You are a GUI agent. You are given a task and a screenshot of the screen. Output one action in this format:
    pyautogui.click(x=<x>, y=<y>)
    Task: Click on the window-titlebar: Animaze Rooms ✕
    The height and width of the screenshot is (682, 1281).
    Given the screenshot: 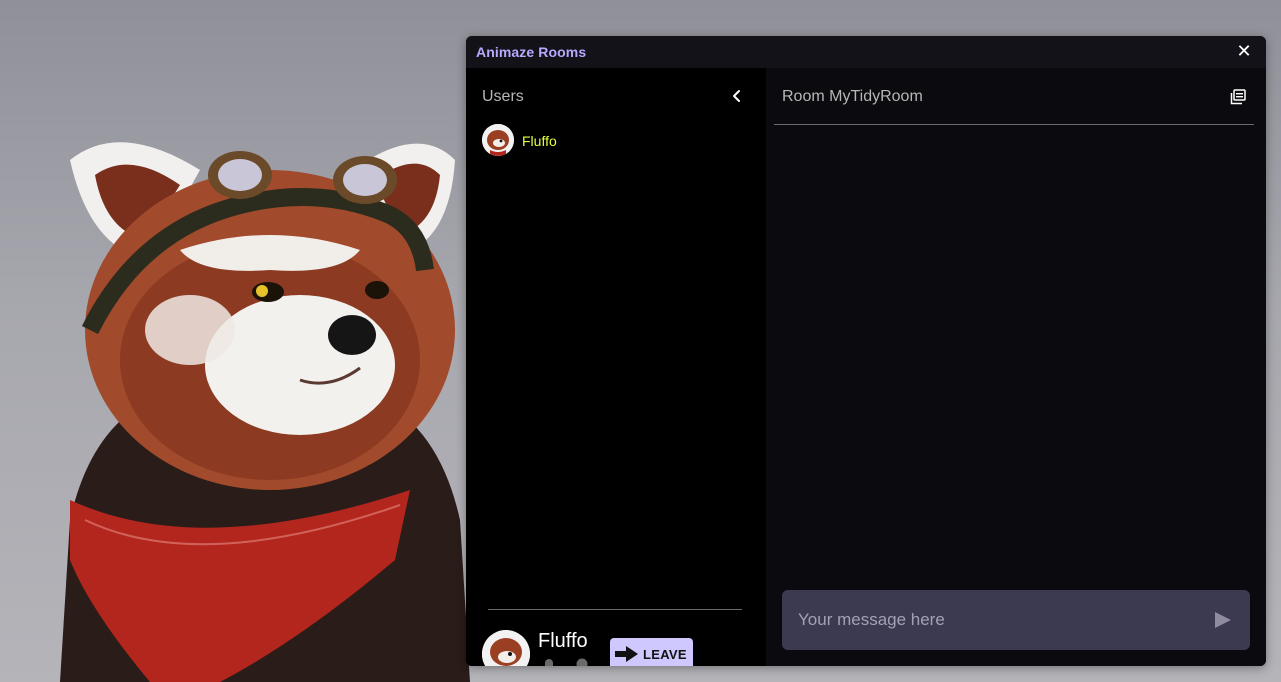 What is the action you would take?
    pyautogui.click(x=866, y=52)
    